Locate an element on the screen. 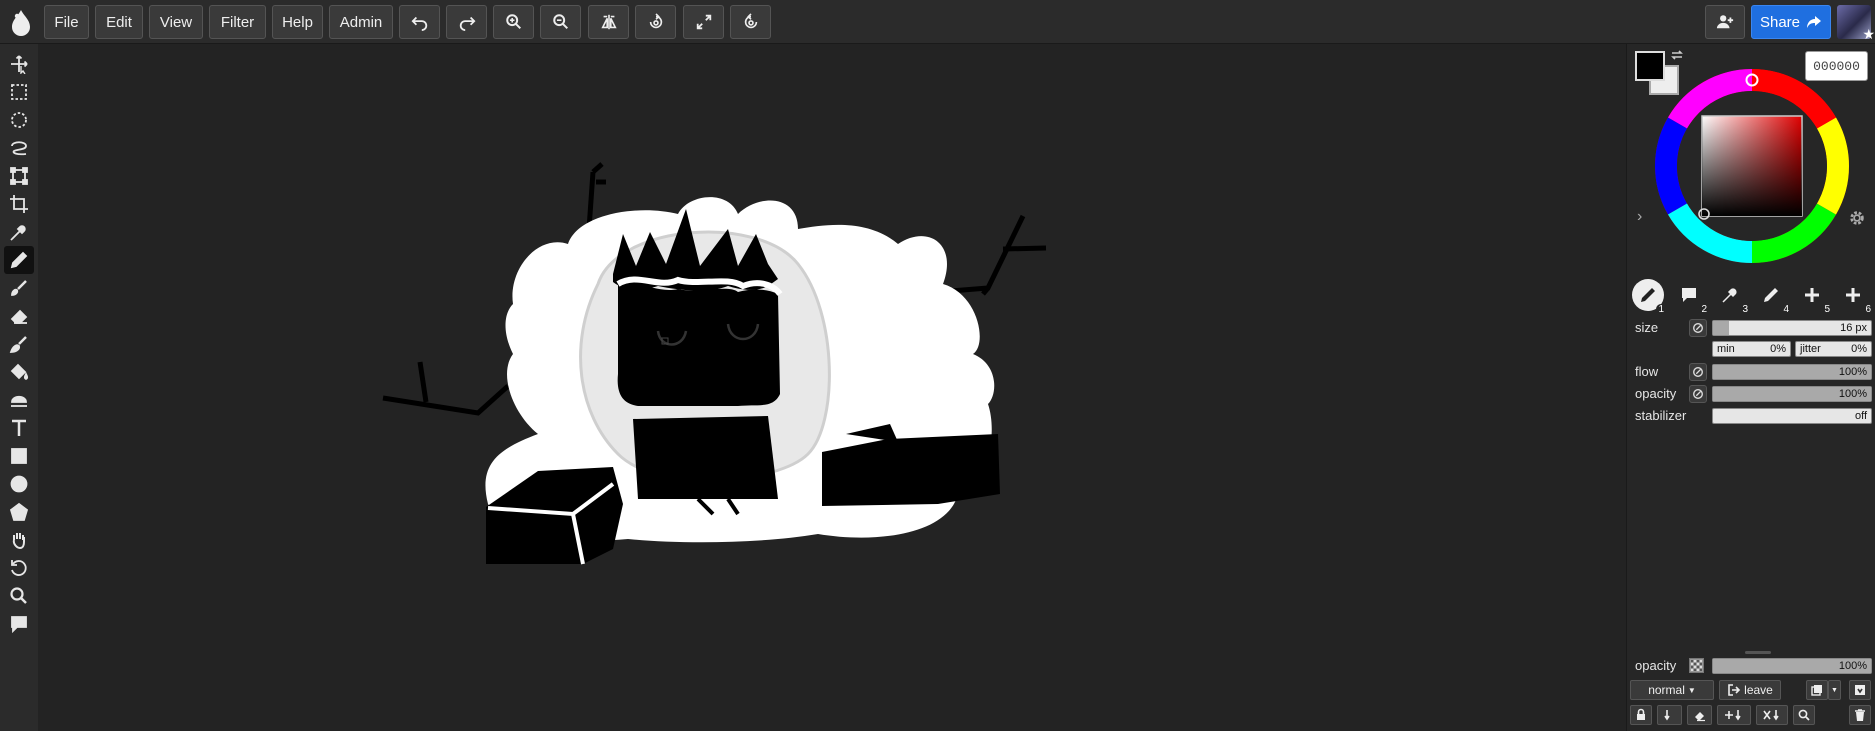 This screenshot has width=1875, height=731. delete-layer-button is located at coordinates (1860, 715).